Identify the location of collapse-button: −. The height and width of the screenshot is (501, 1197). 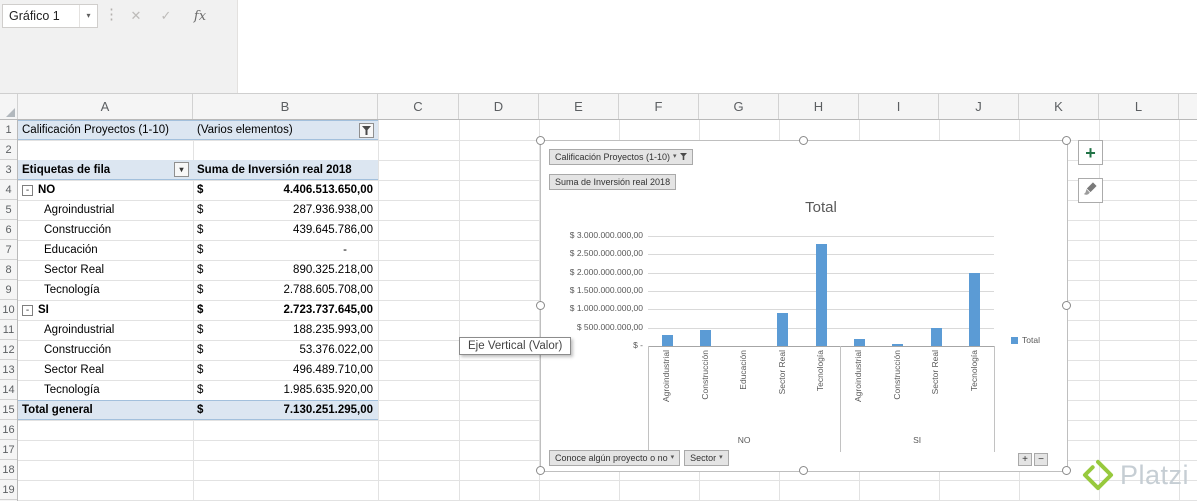
(1041, 459).